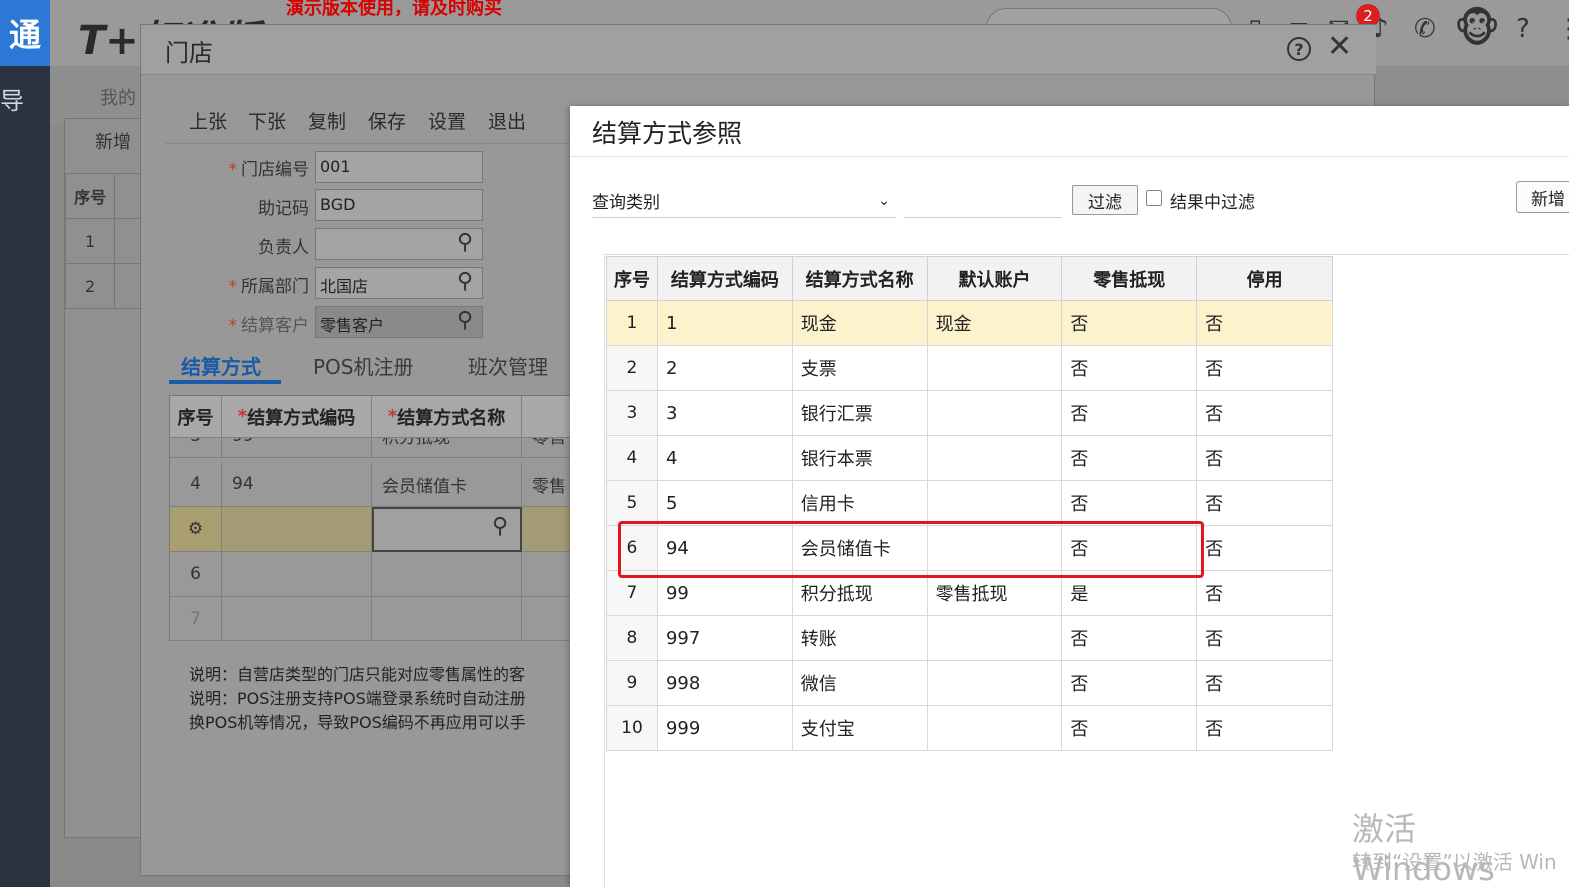 The height and width of the screenshot is (887, 1569). Describe the element at coordinates (447, 120) in the screenshot. I see `toolbar-settings-button: 设置` at that location.